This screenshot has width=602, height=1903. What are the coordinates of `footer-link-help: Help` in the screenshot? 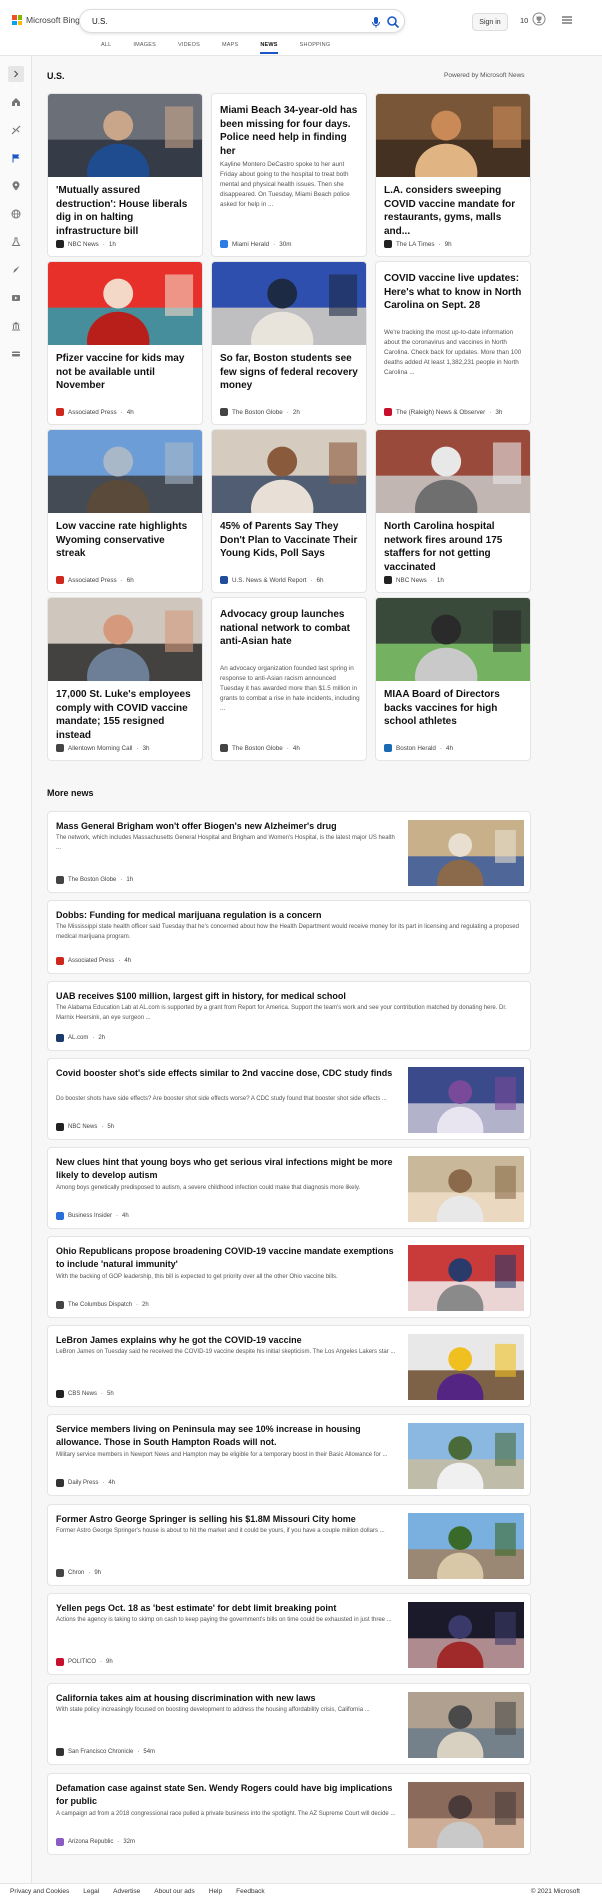 It's located at (222, 1891).